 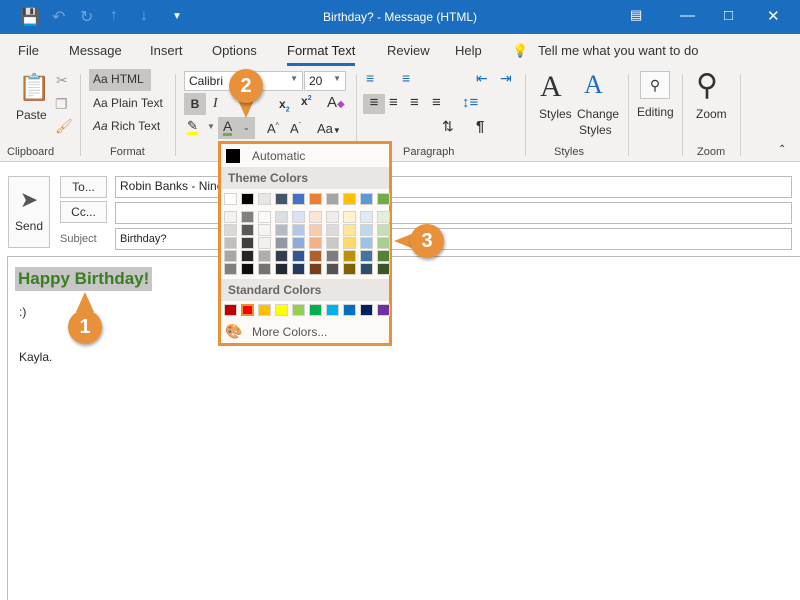 What do you see at coordinates (468, 50) in the screenshot?
I see `tab-help: Help` at bounding box center [468, 50].